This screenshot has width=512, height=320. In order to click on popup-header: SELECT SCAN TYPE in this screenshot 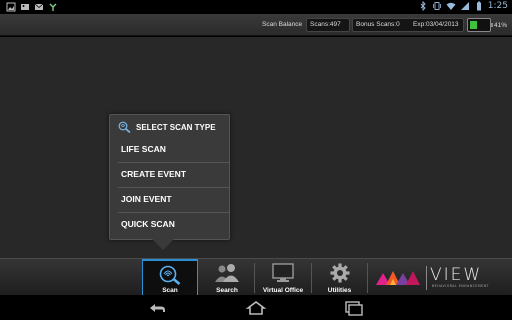, I will do `click(169, 127)`.